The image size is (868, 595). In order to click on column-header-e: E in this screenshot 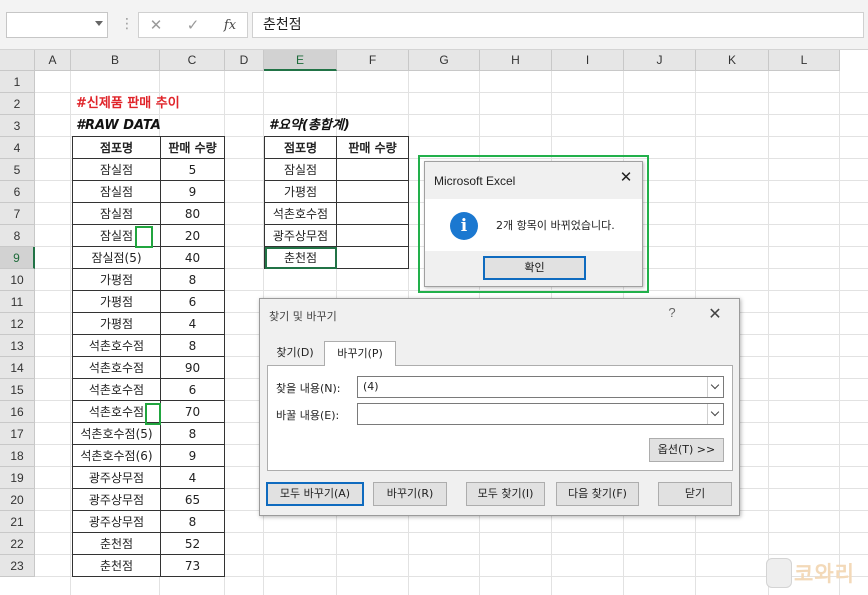, I will do `click(300, 60)`.